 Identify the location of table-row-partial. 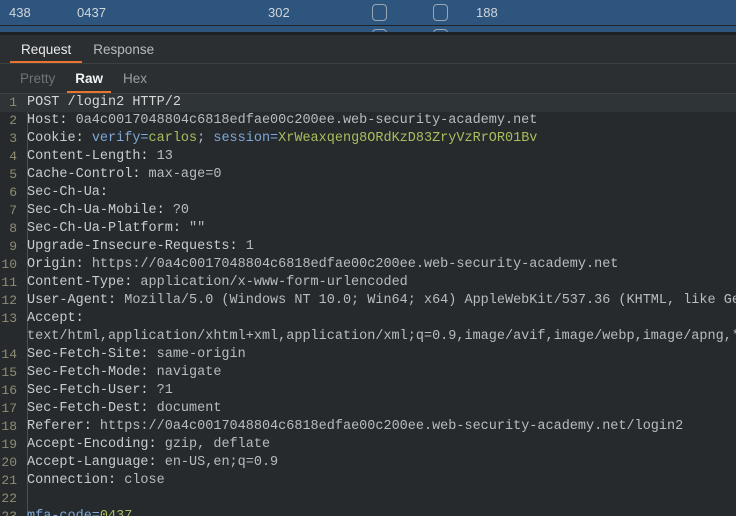
(368, 28).